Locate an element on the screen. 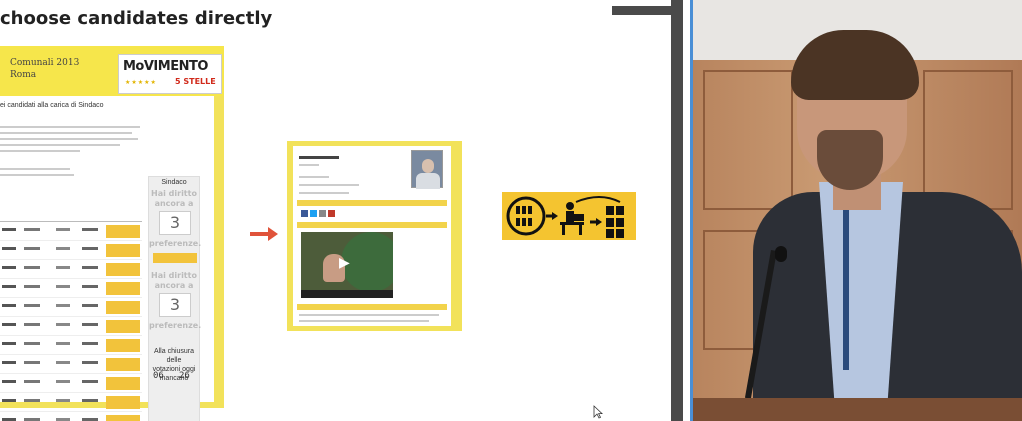  profile-content: ▶ is located at coordinates (372, 236).